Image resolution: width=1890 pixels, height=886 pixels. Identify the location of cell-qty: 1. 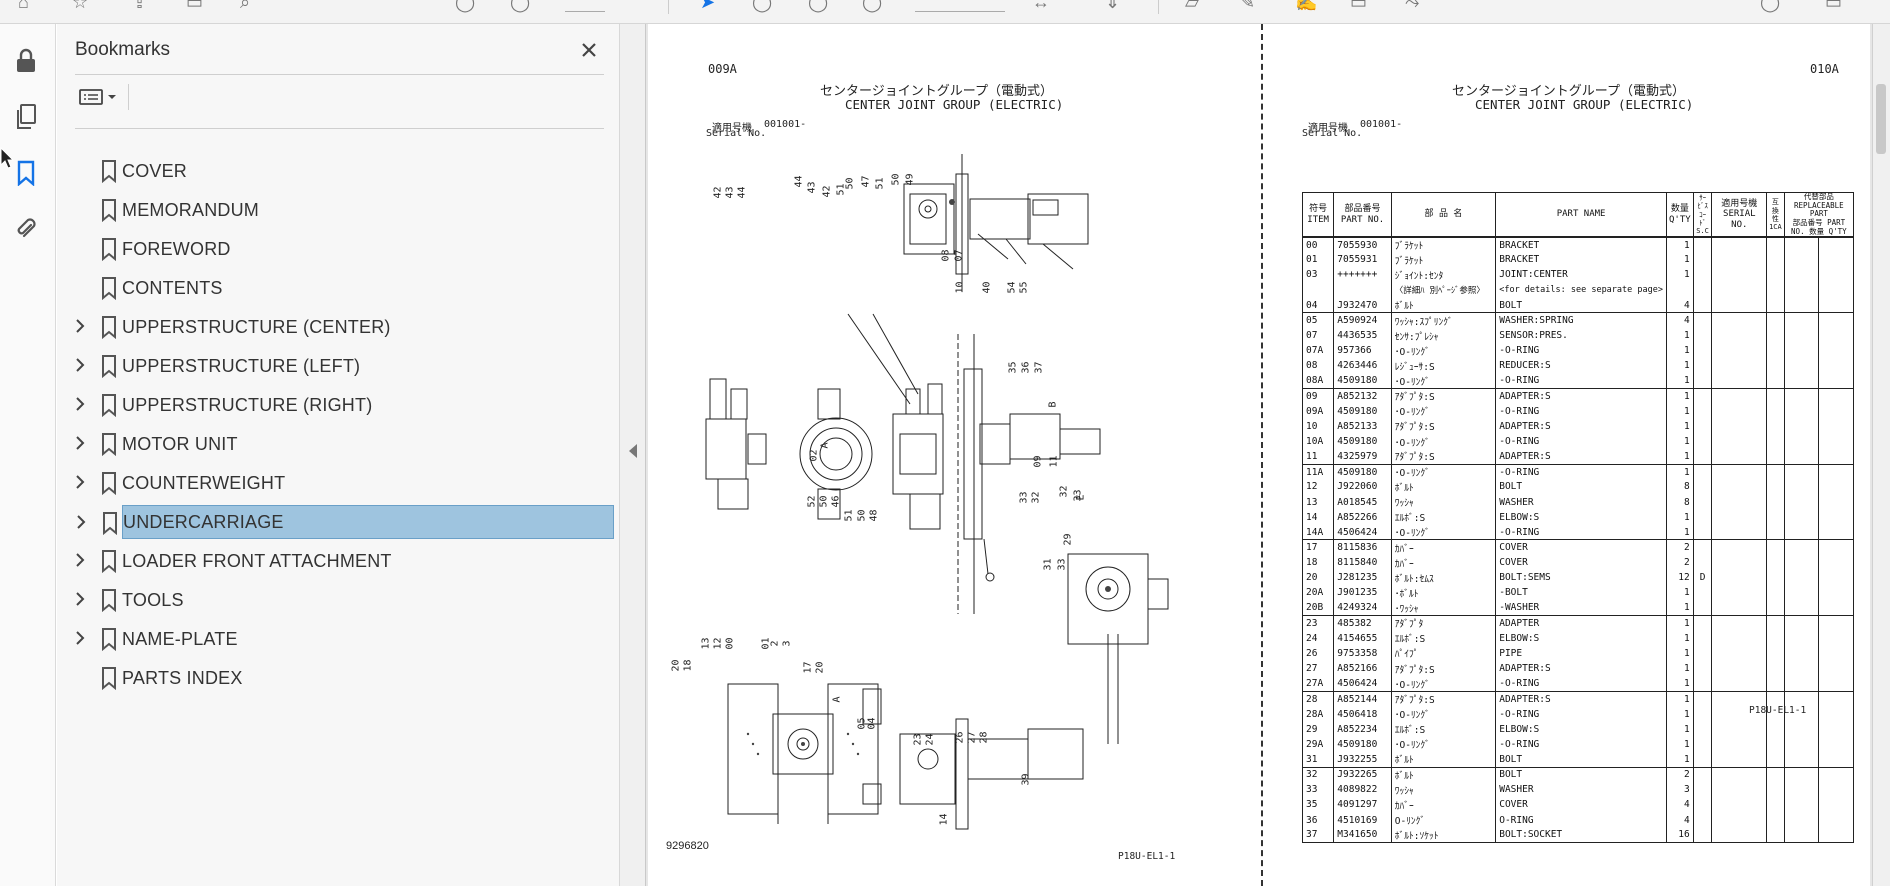
(1679, 638).